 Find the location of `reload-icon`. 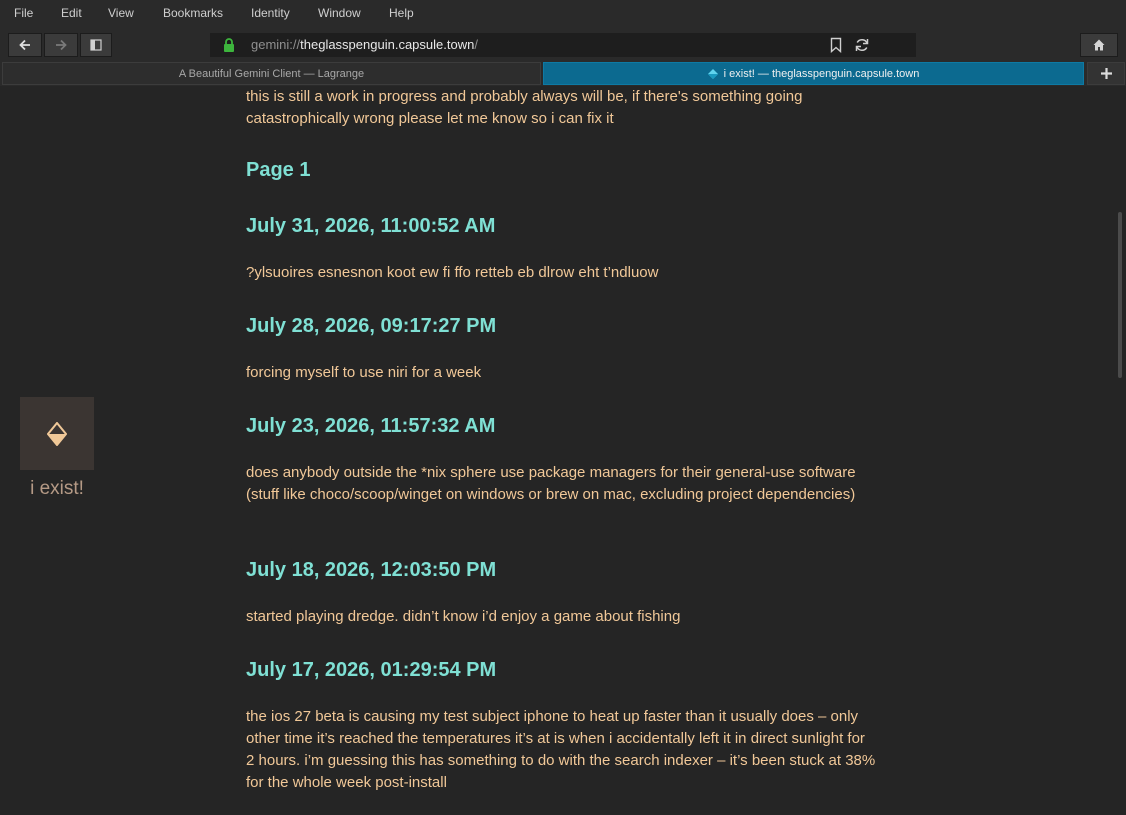

reload-icon is located at coordinates (862, 45).